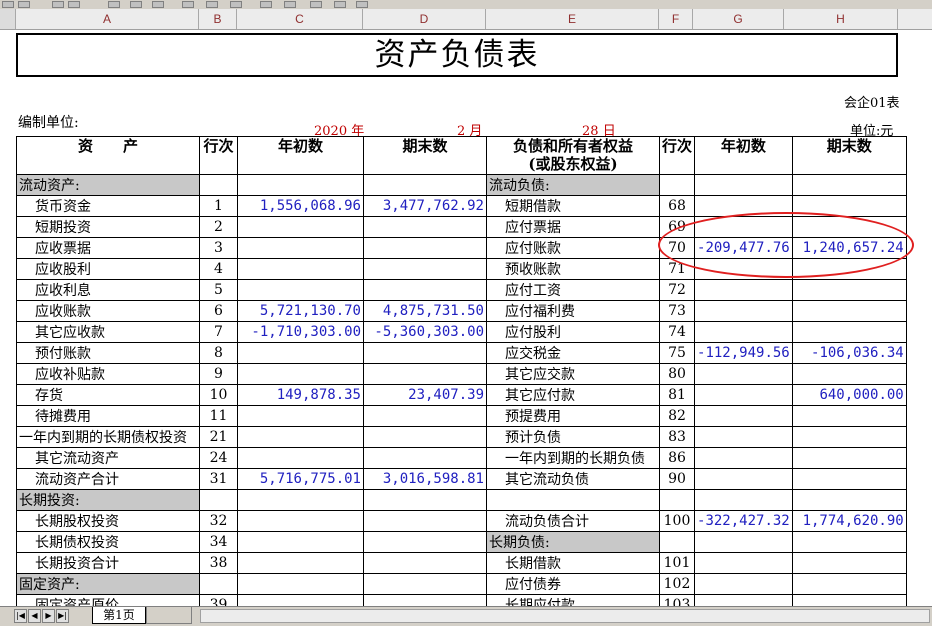  Describe the element at coordinates (266, 4) in the screenshot. I see `align-icon` at that location.